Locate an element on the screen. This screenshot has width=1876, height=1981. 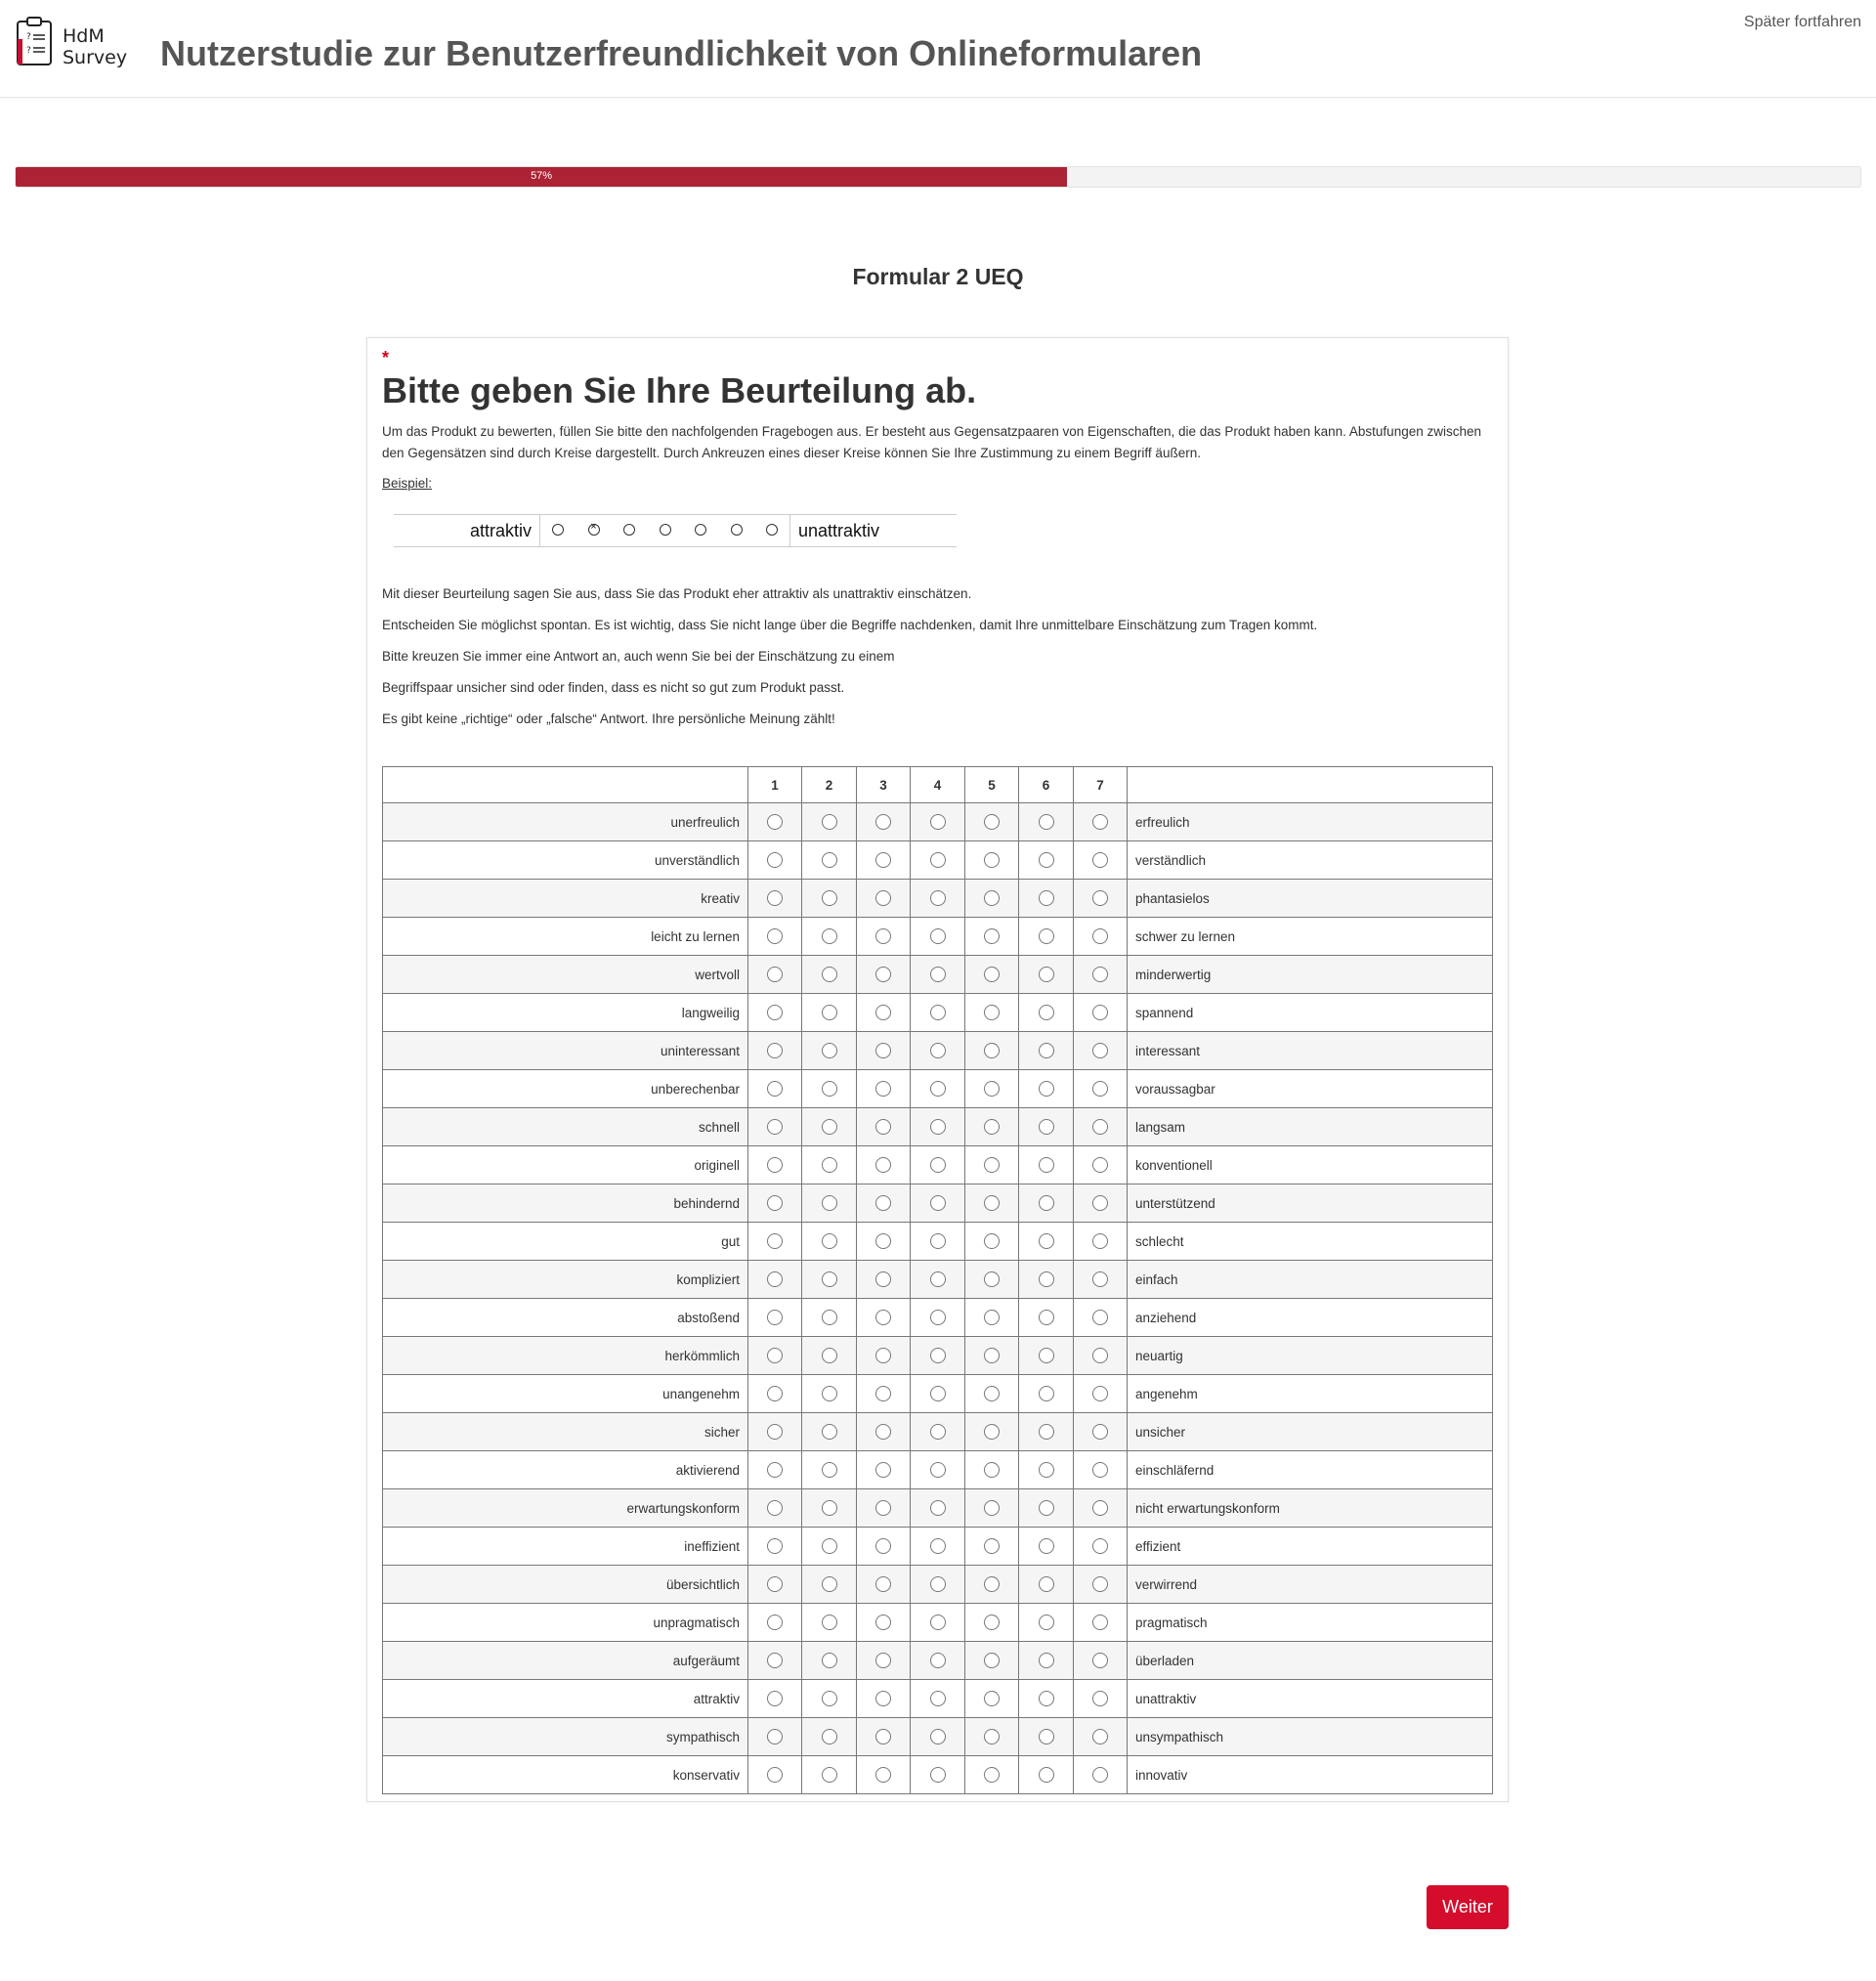
hdm-survey-logo: ? ? HdM Survey is located at coordinates (74, 44).